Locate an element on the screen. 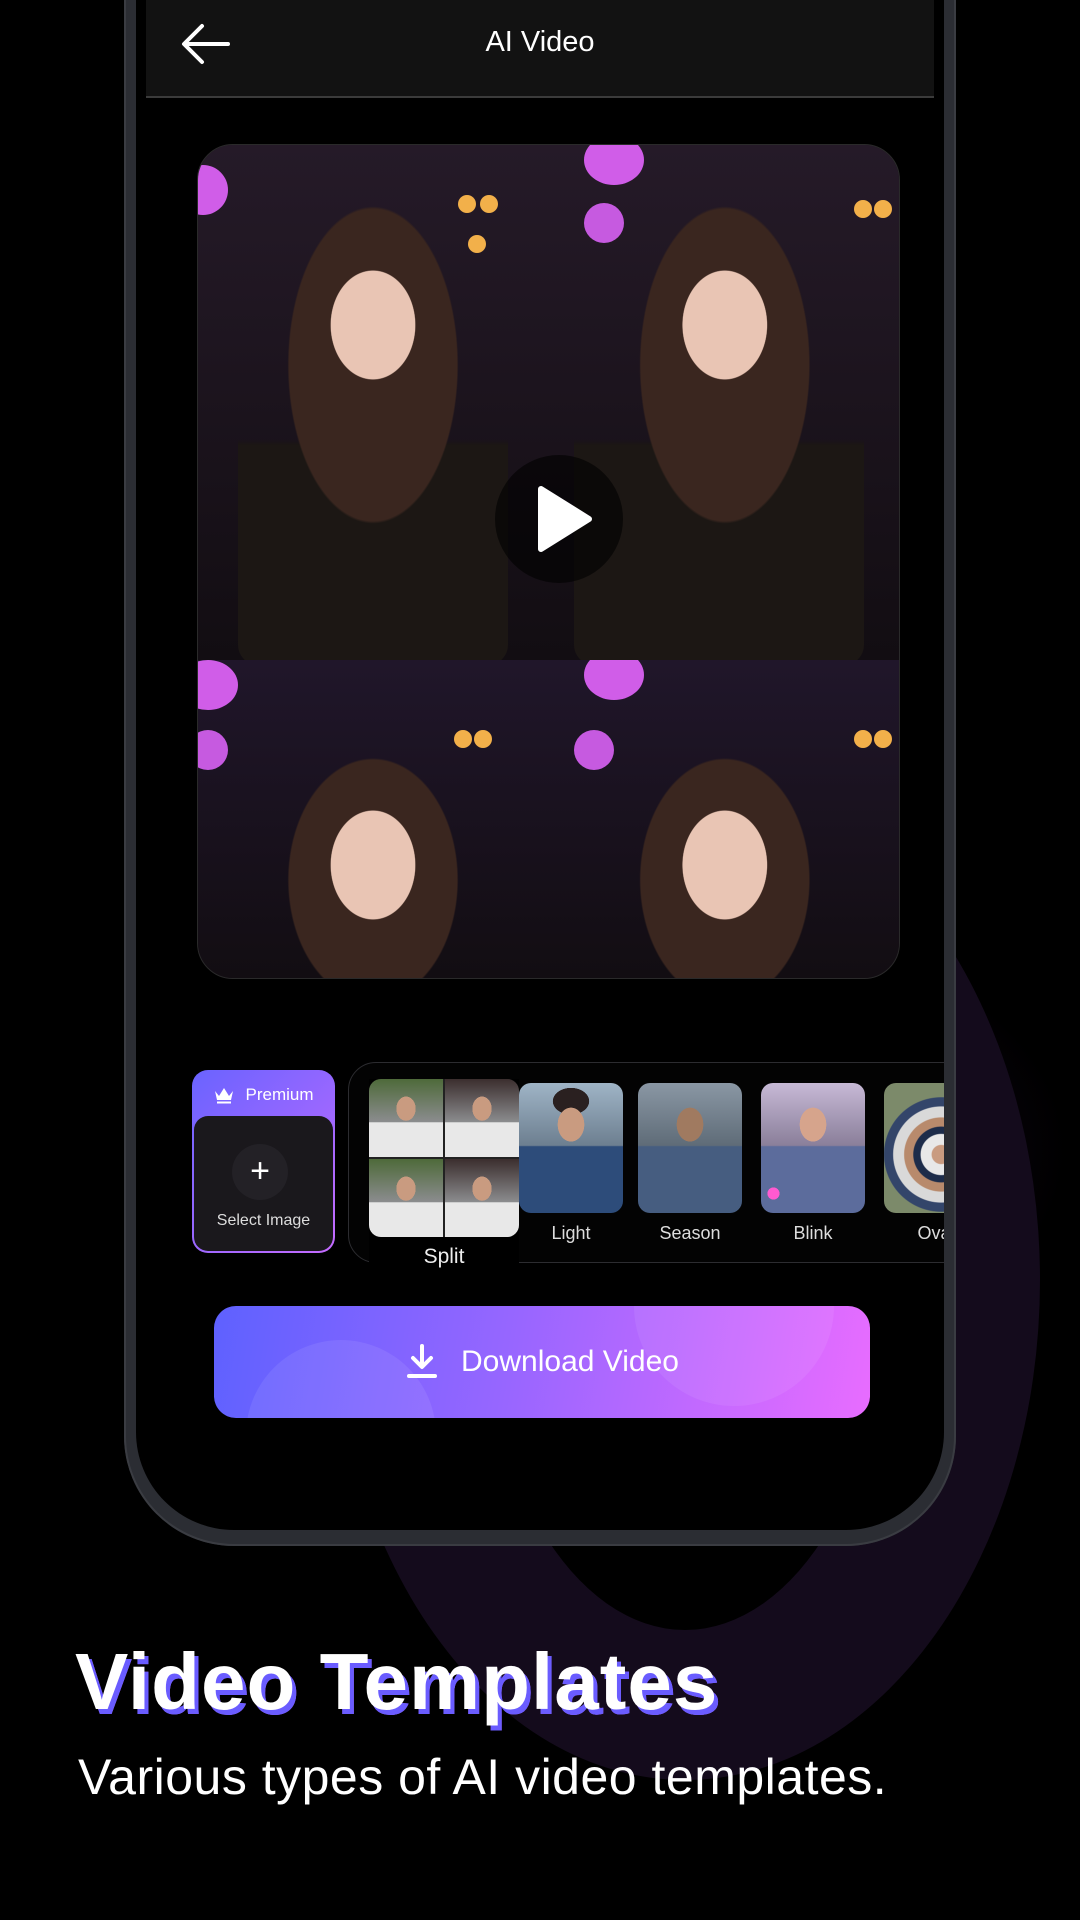 The height and width of the screenshot is (1920, 1080). template-strip: Split Light Season Blink Oval is located at coordinates (646, 1168).